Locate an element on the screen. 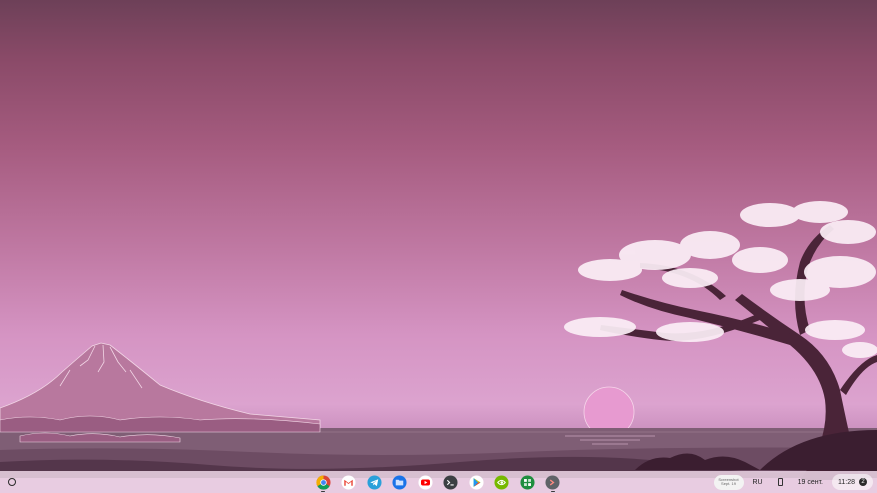 The image size is (877, 493). shelf-app-crostini-terminal is located at coordinates (553, 482).